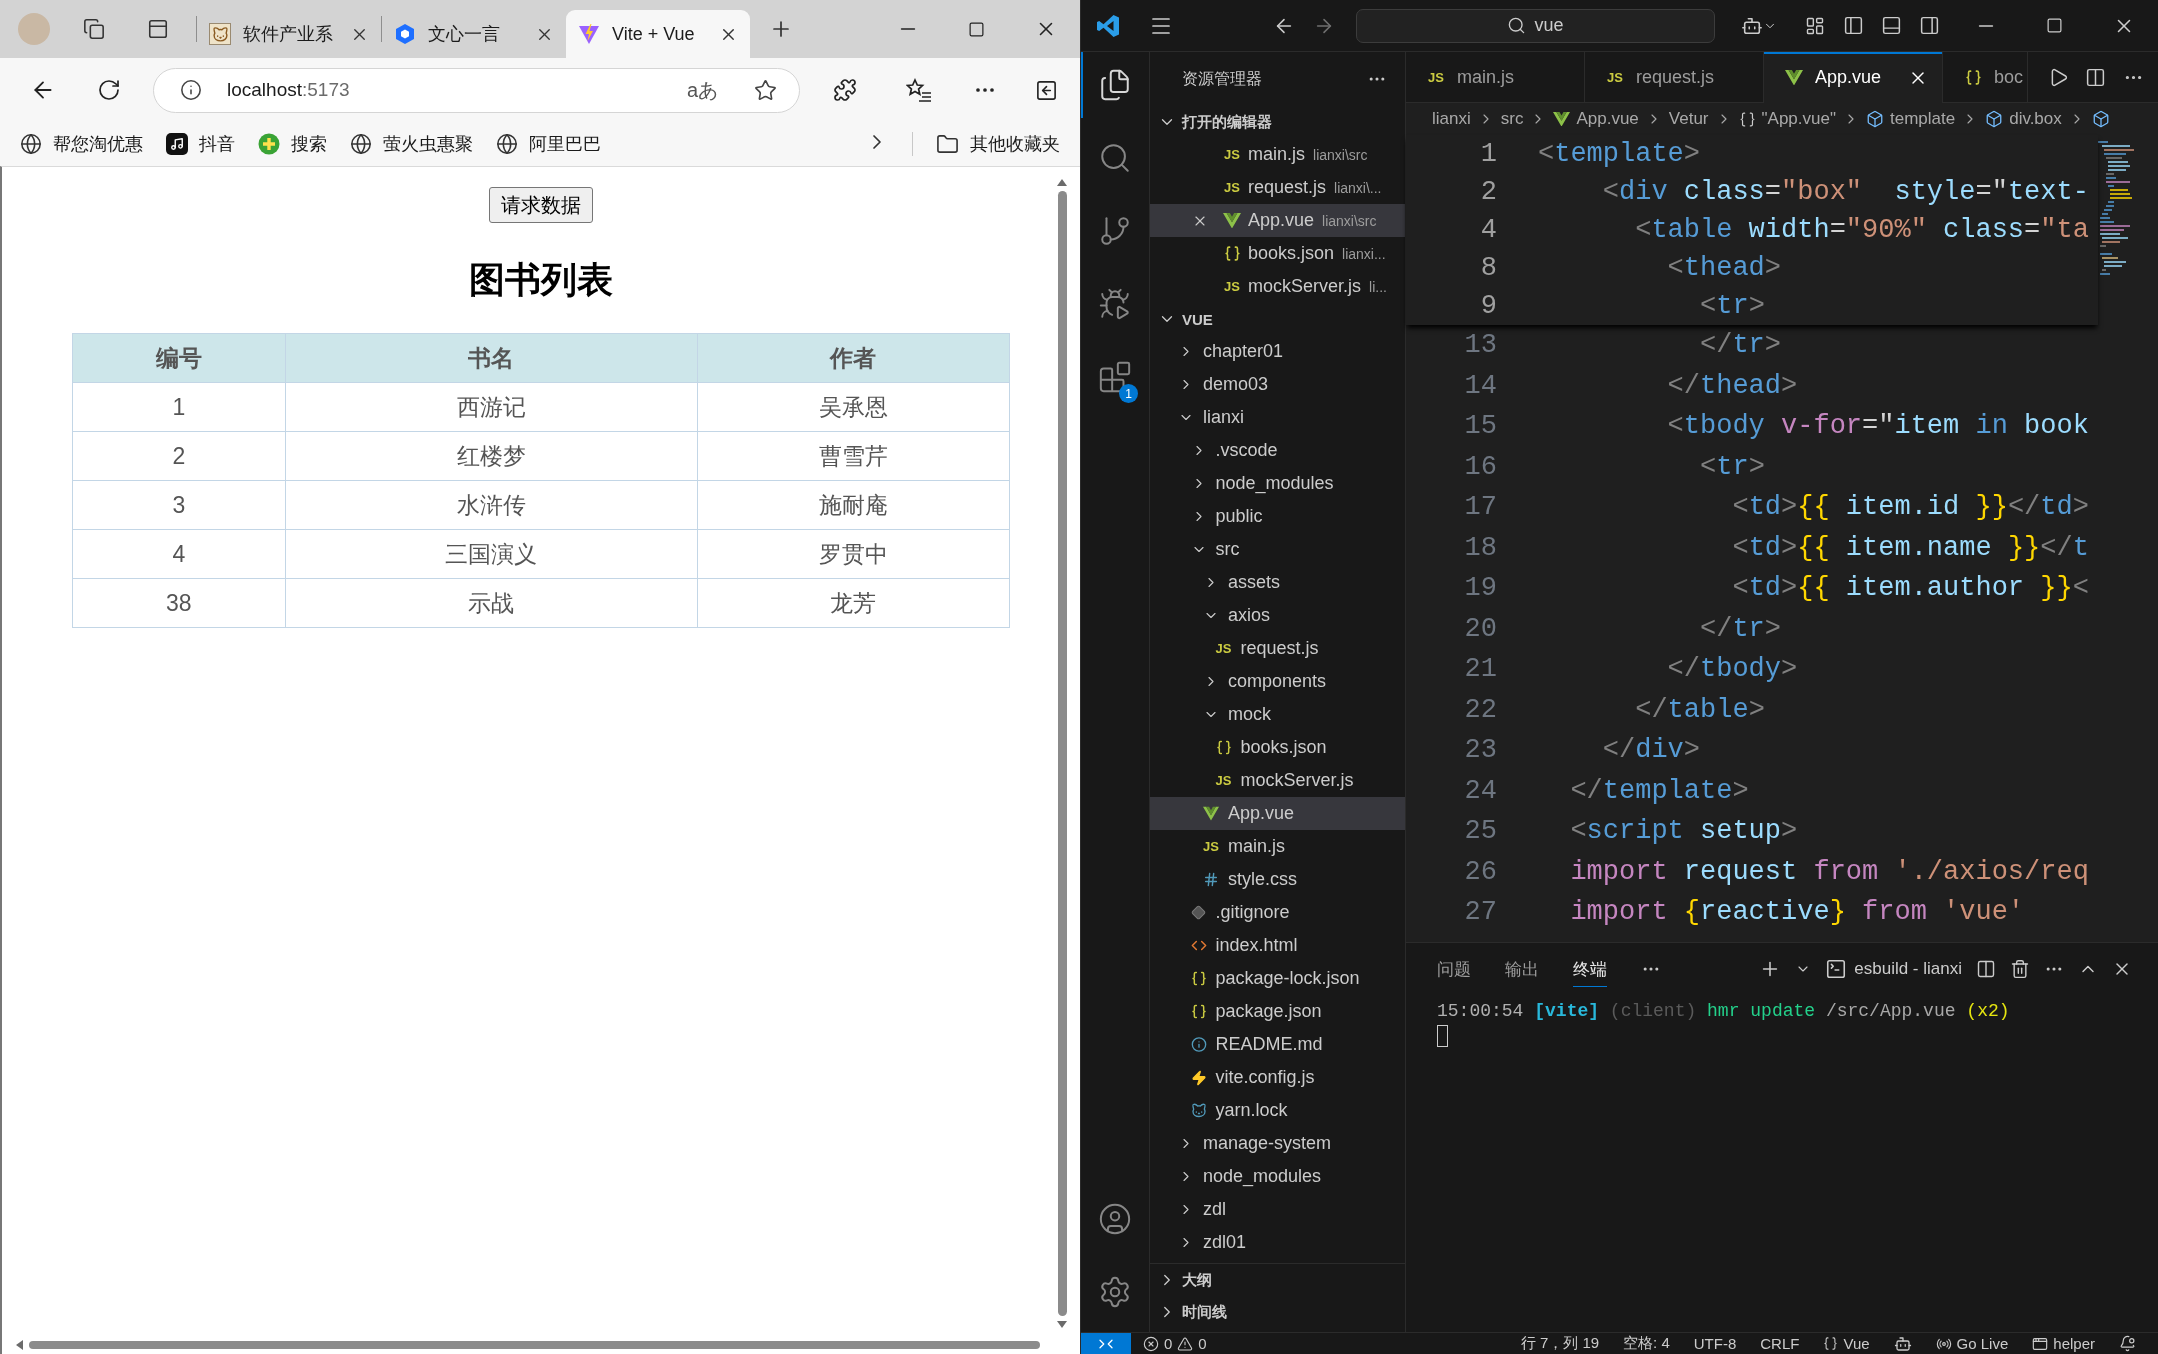  What do you see at coordinates (81, 144) in the screenshot?
I see `bookmark-item: 帮您淘优惠` at bounding box center [81, 144].